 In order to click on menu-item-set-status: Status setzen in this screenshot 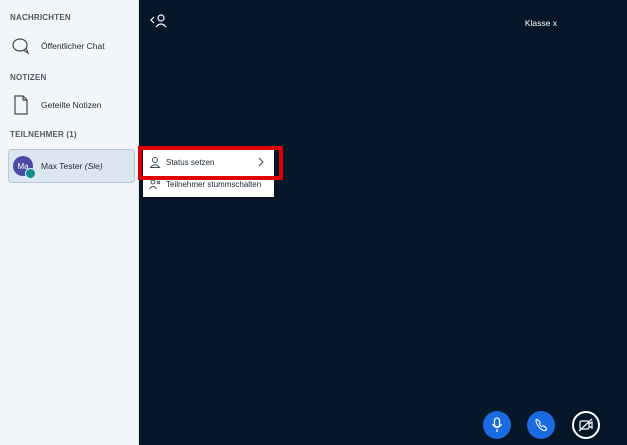, I will do `click(208, 162)`.